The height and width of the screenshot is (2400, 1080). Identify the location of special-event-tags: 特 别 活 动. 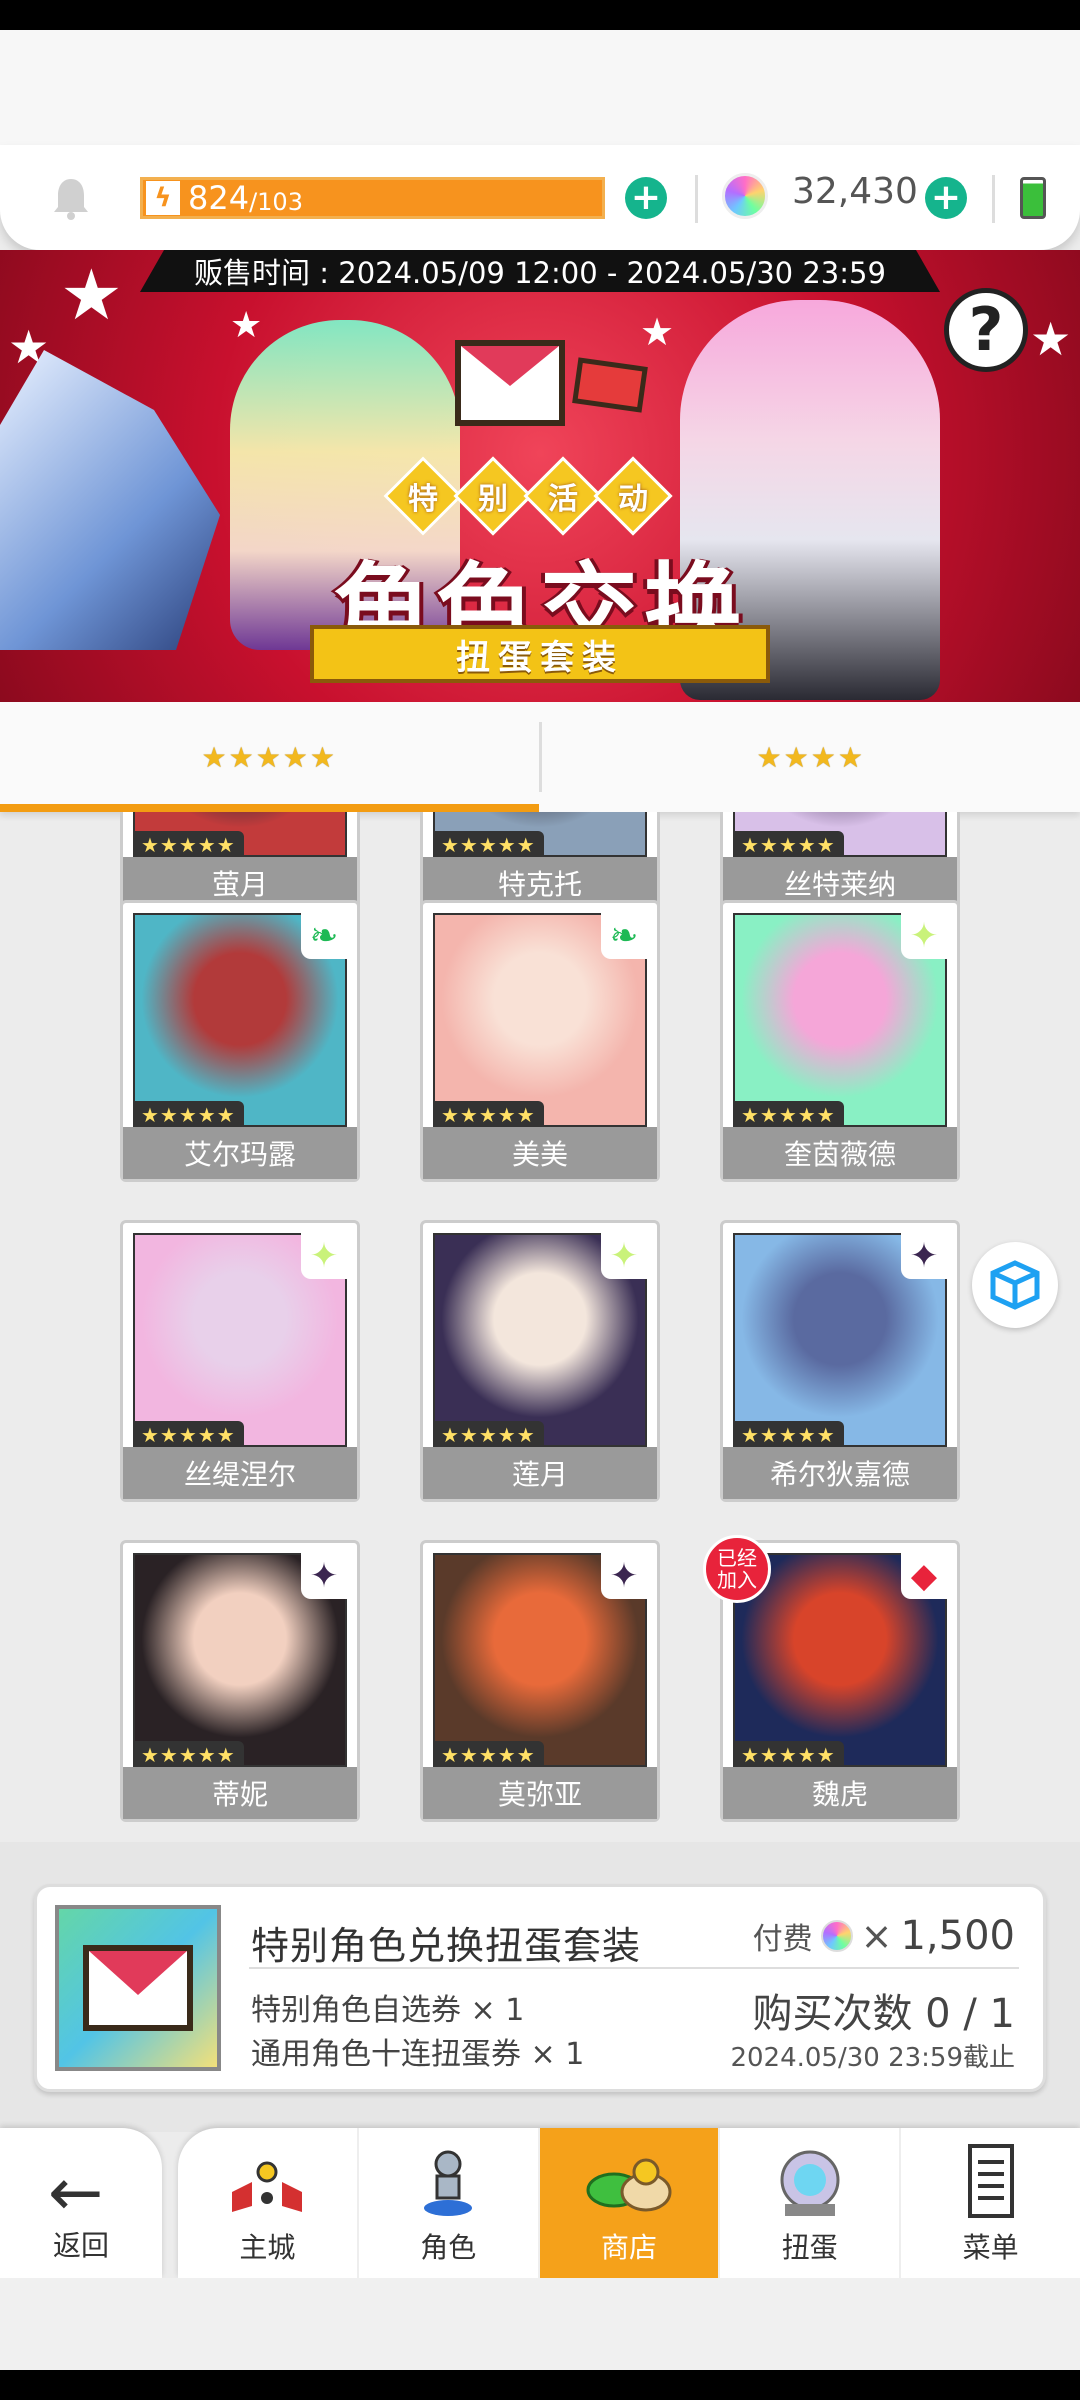
(528, 496).